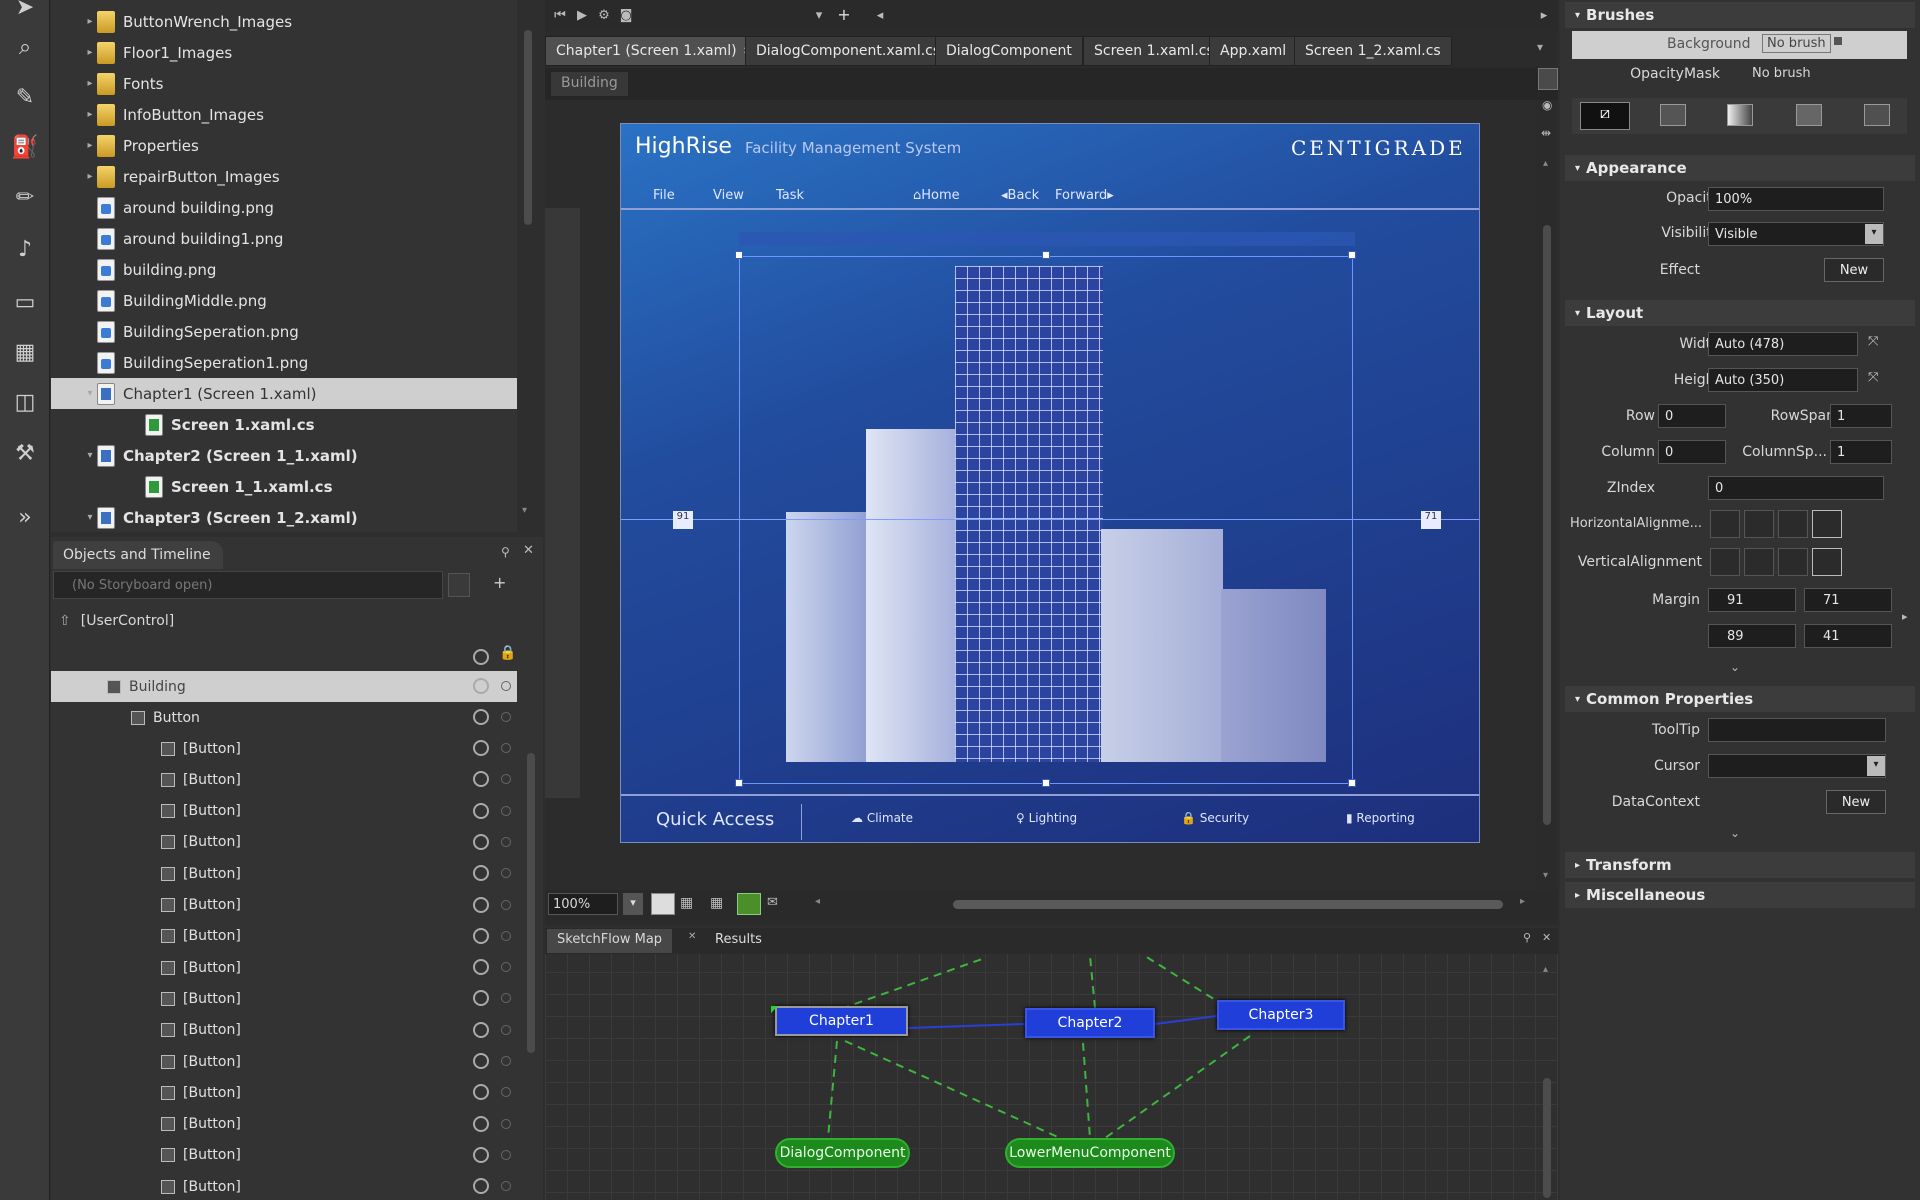 This screenshot has height=1200, width=1920. What do you see at coordinates (528, 127) in the screenshot?
I see `project-scrollbar` at bounding box center [528, 127].